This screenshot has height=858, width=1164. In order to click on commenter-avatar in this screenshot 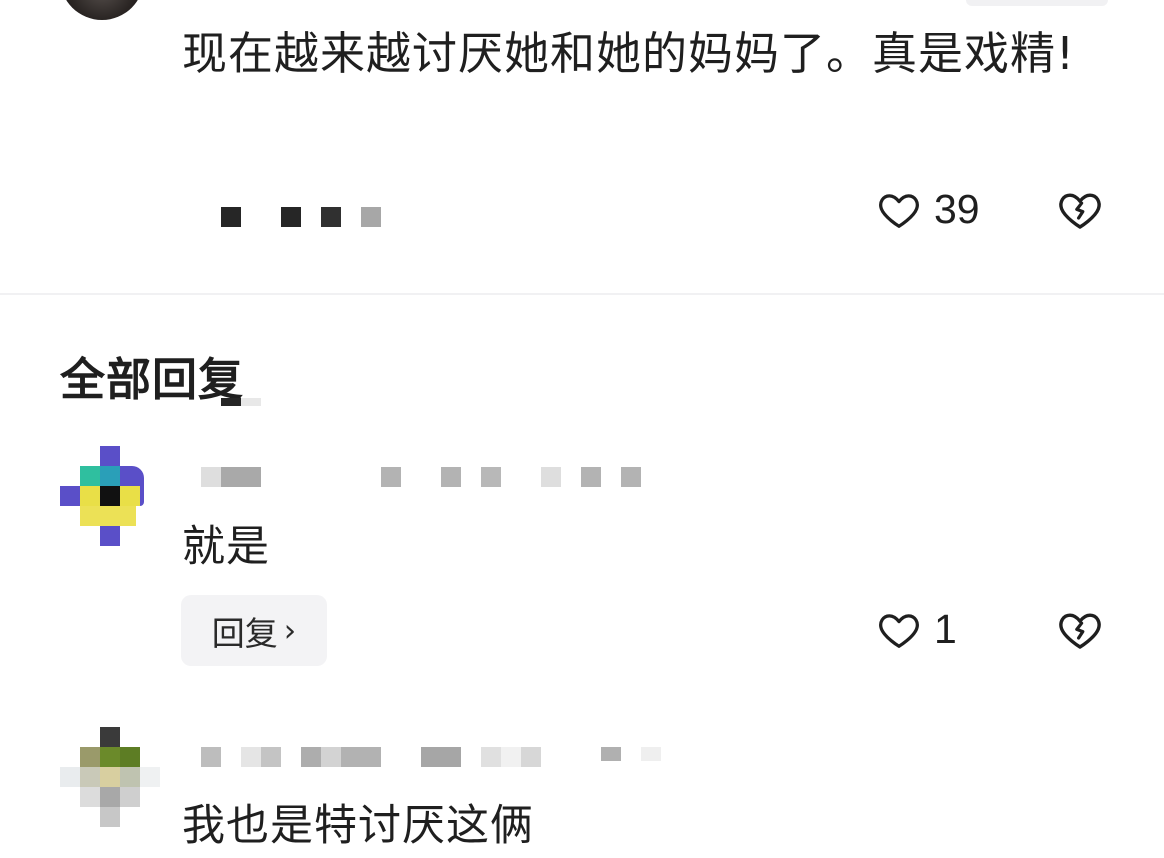, I will do `click(102, 10)`.